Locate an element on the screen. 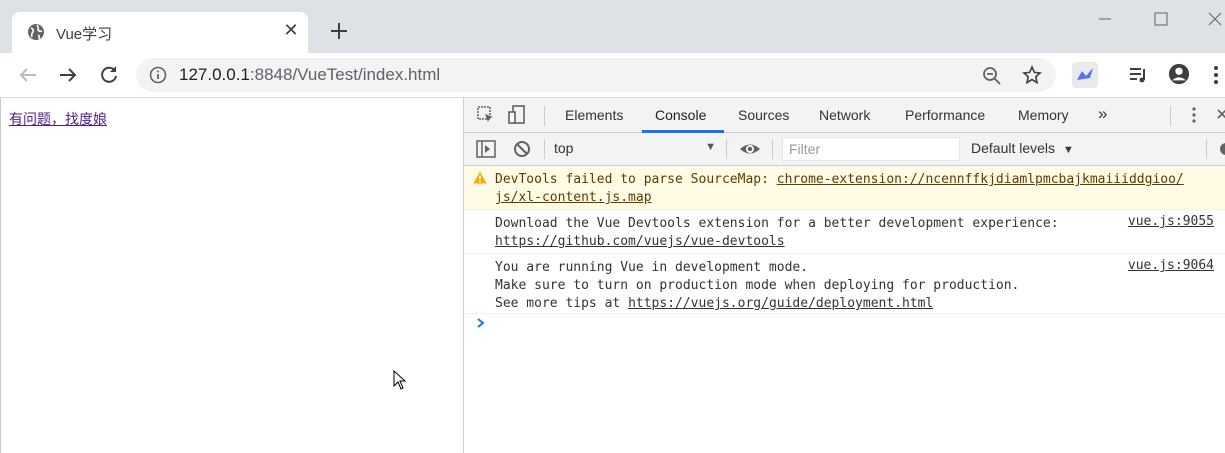 Image resolution: width=1225 pixels, height=453 pixels. source-link: vue.js:9064 is located at coordinates (1171, 265).